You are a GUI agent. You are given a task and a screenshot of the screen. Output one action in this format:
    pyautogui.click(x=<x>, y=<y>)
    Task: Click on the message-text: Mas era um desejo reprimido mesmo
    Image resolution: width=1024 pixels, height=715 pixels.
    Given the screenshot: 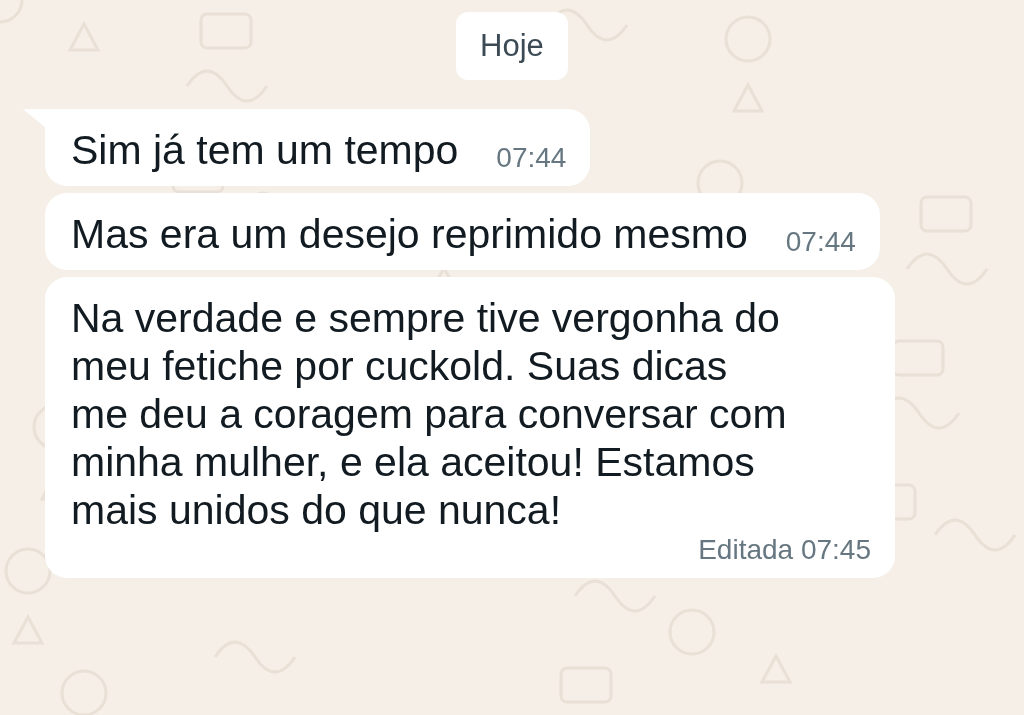 What is the action you would take?
    pyautogui.click(x=409, y=234)
    